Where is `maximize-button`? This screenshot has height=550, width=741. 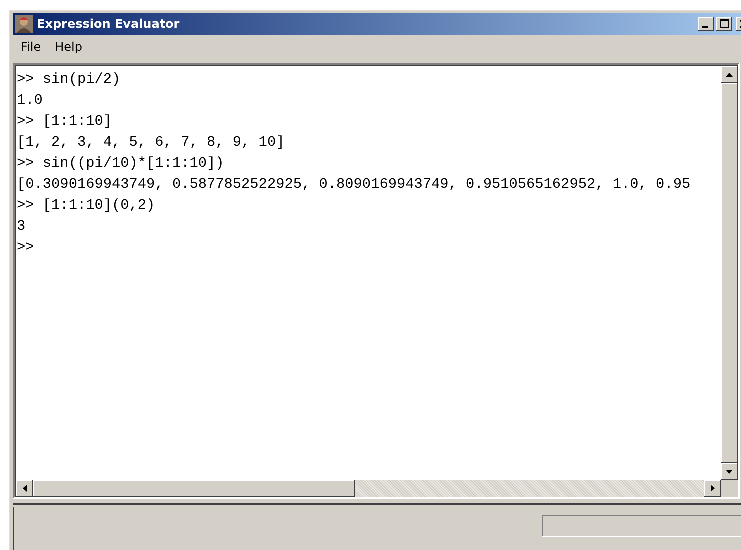 maximize-button is located at coordinates (724, 24).